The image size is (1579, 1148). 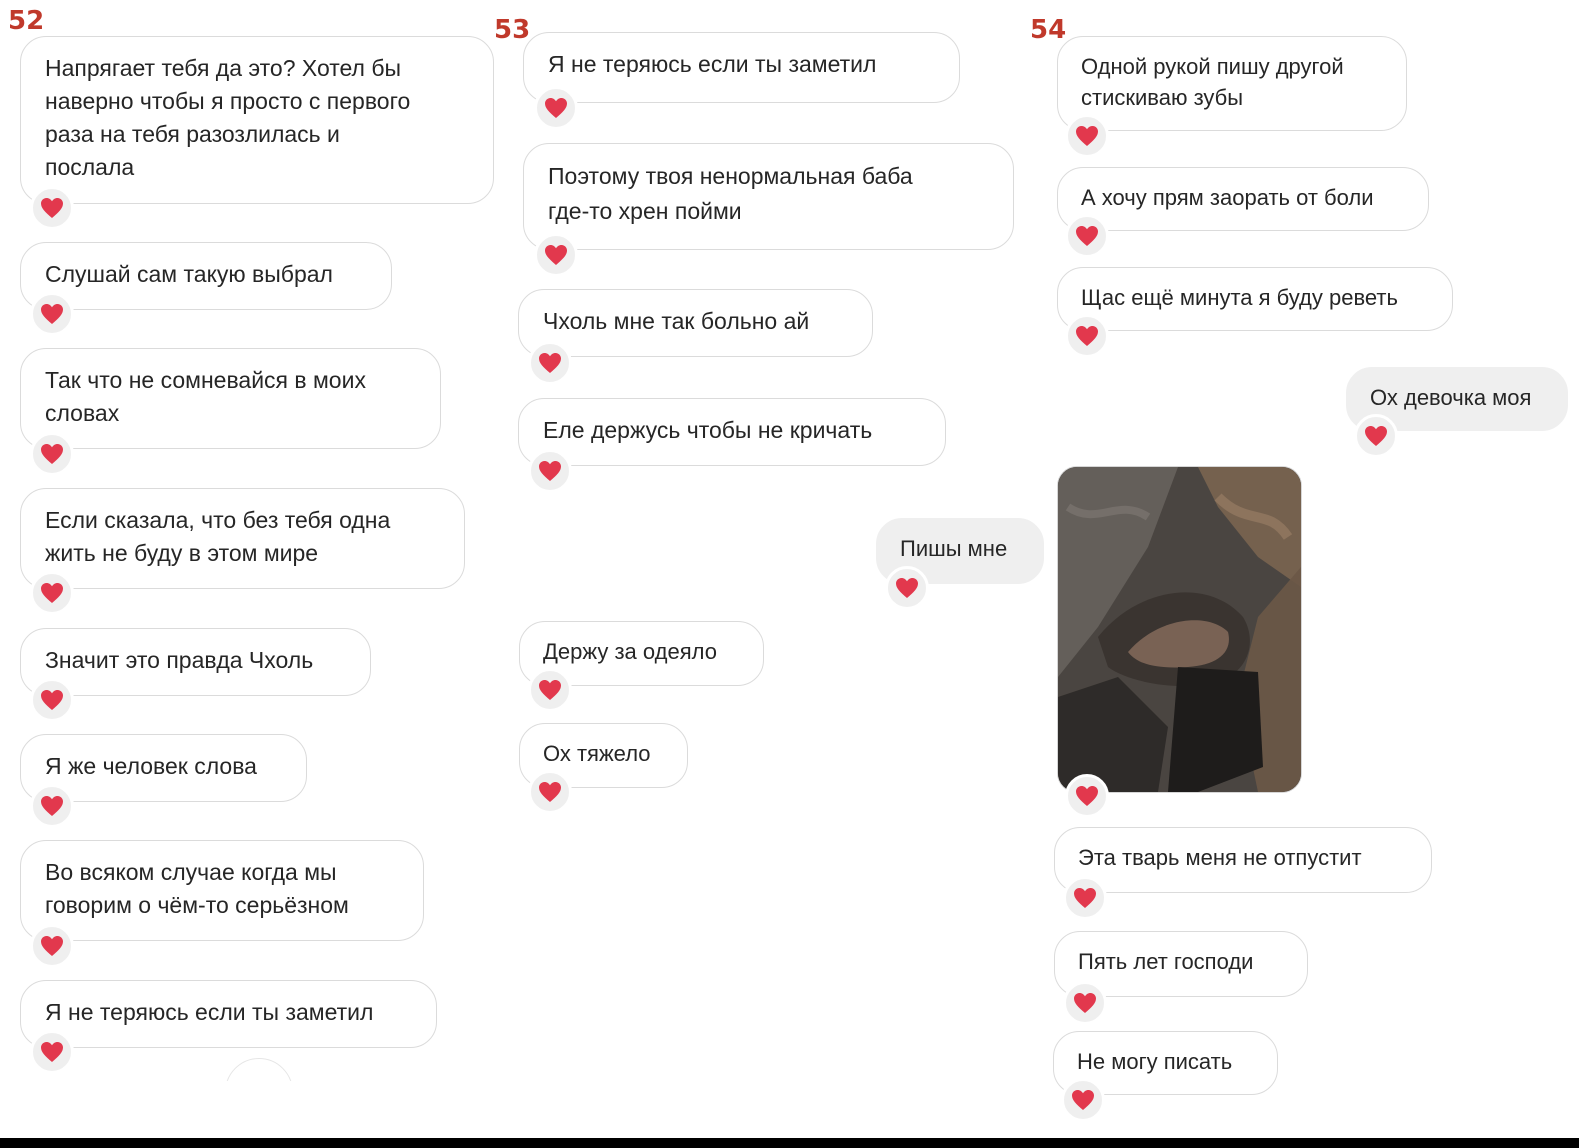 I want to click on page-number-53: 53, so click(x=512, y=30).